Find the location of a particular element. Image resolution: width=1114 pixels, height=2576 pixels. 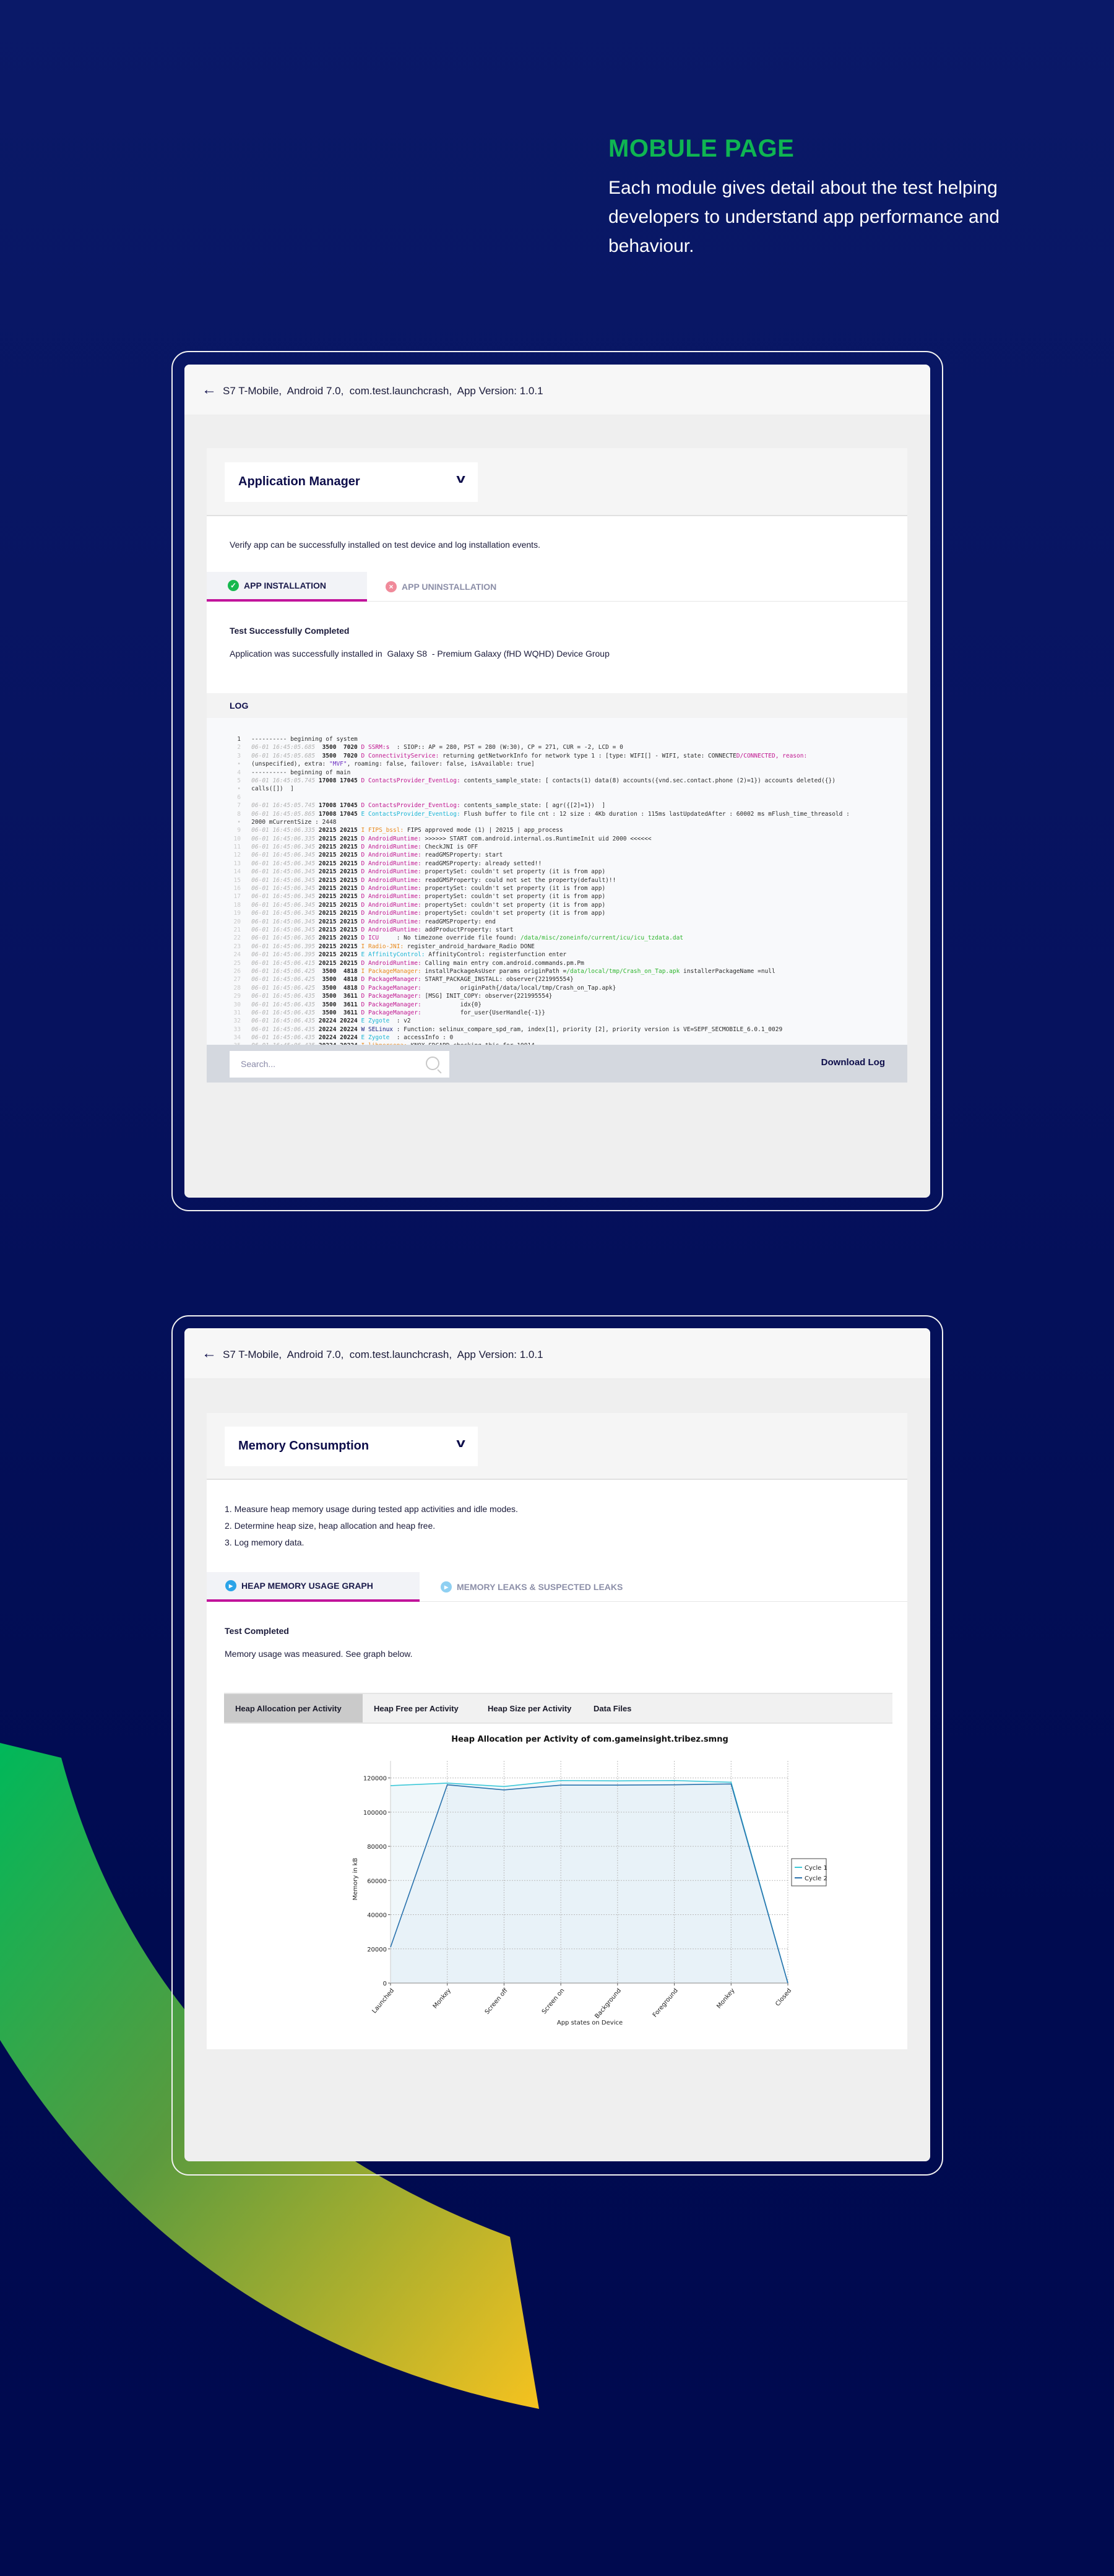

y-tick-label: 0 is located at coordinates (385, 1984).